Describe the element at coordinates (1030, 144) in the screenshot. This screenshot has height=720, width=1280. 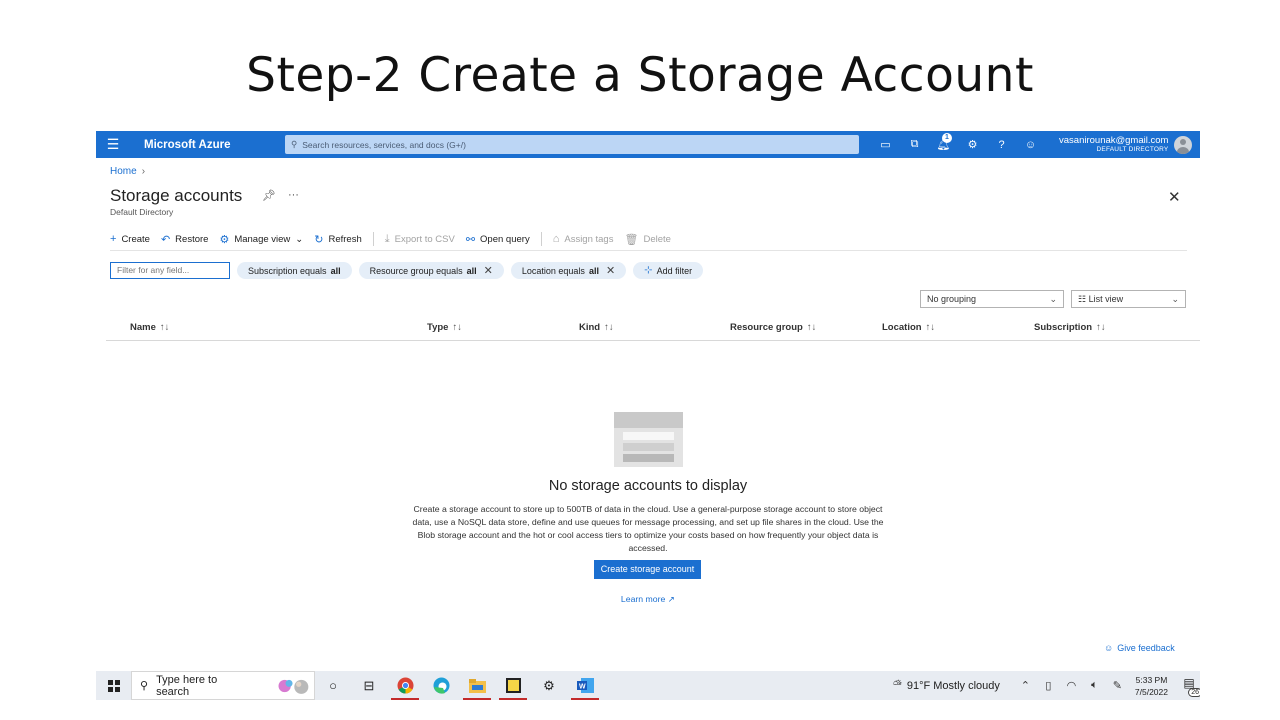
I see `feedback-icon: ☺` at that location.